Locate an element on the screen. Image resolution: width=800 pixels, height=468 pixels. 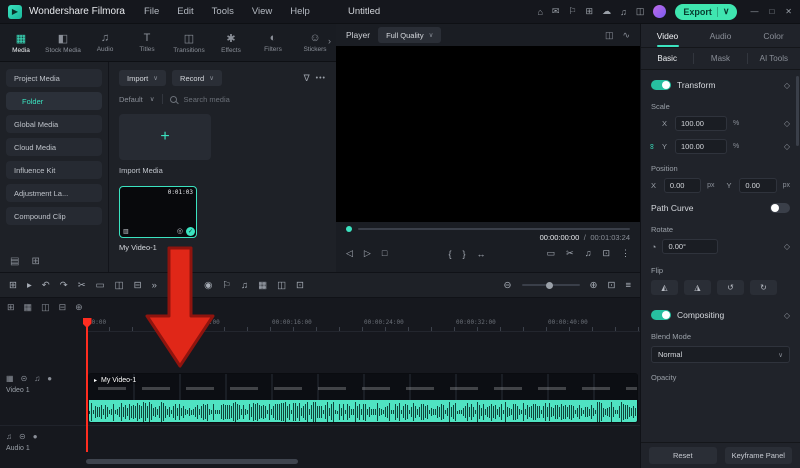
snapshot-icon: ⊡ is located at coordinates (300, 285).